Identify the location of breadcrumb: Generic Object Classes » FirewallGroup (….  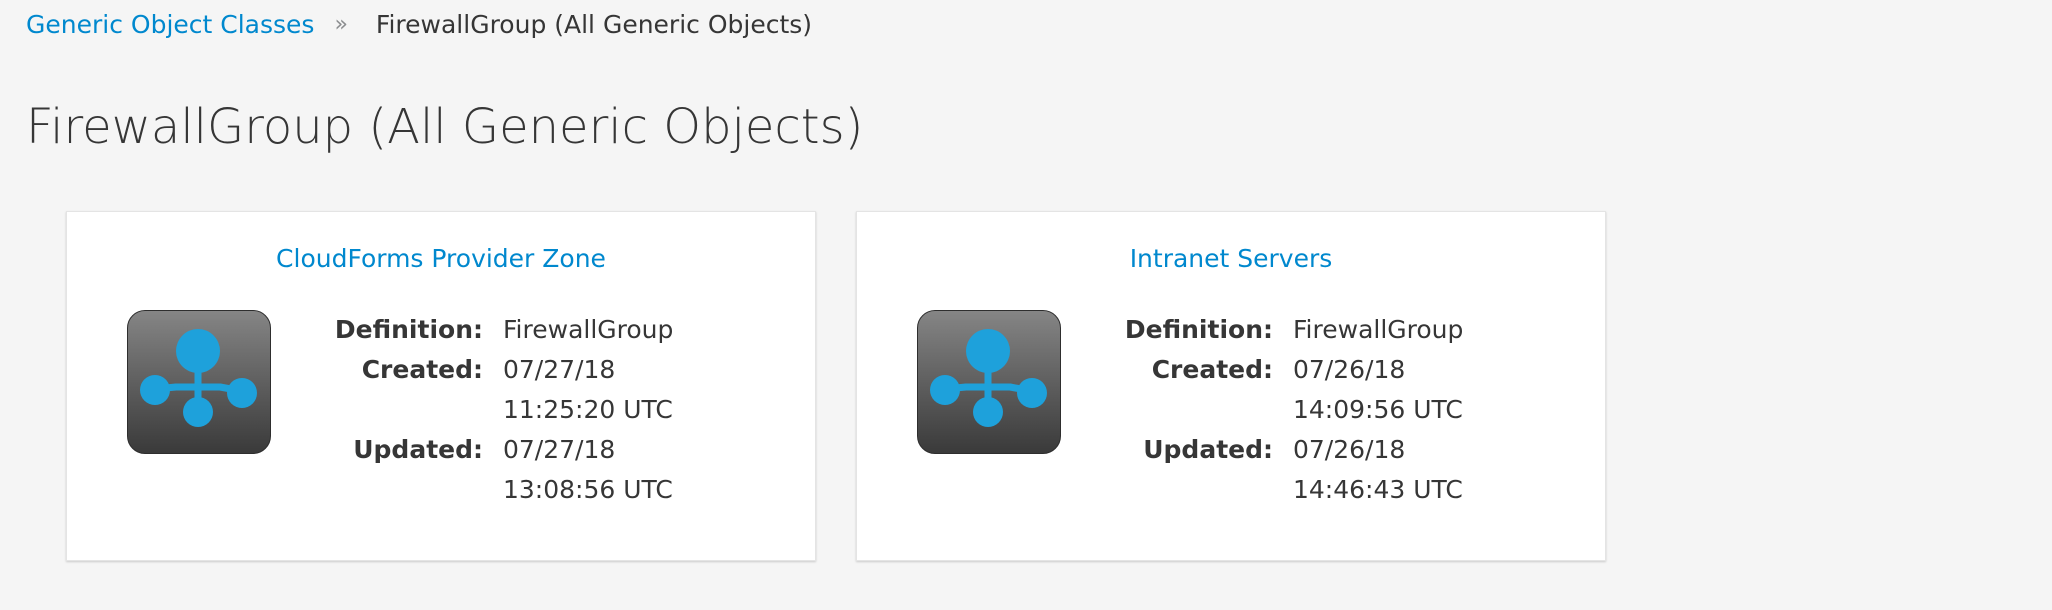
(419, 24).